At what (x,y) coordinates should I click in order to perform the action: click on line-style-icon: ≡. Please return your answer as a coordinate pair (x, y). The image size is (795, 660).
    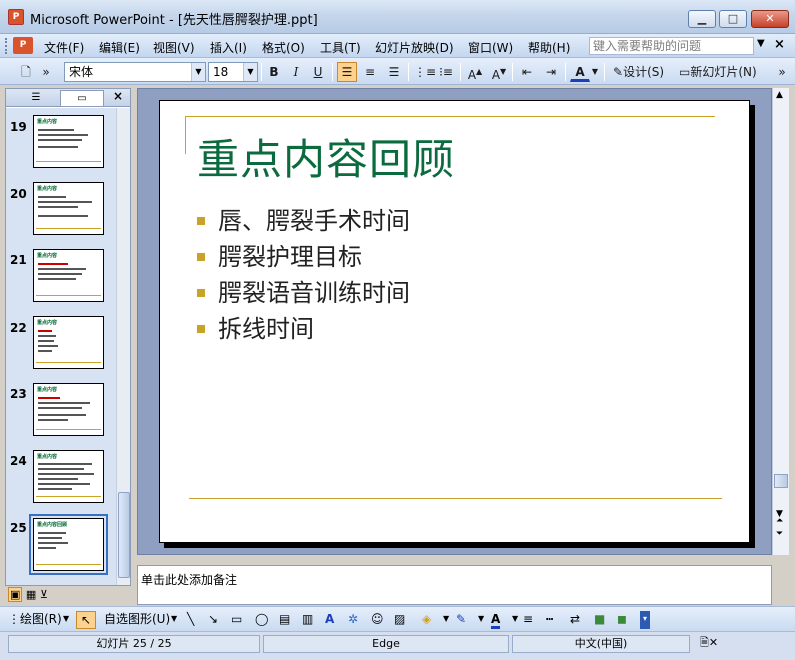
    Looking at the image, I should click on (528, 620).